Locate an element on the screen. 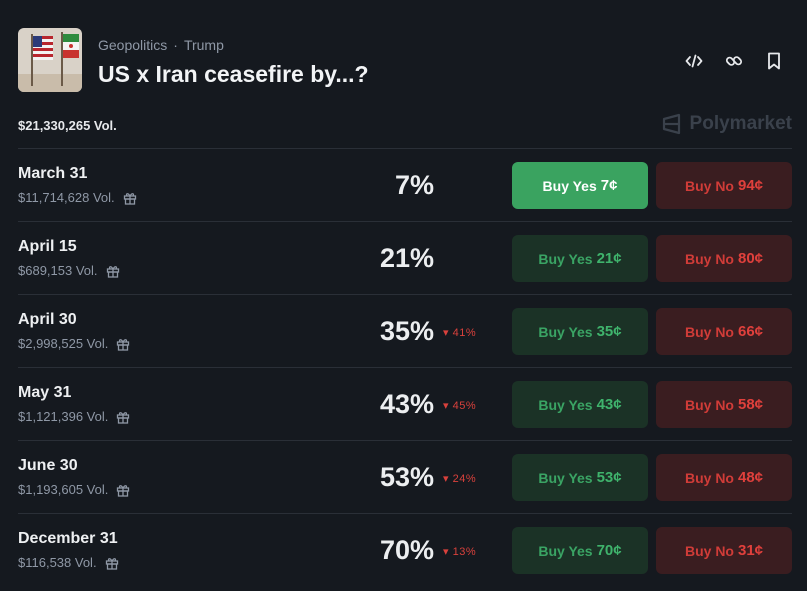  header-actions is located at coordinates (734, 61).